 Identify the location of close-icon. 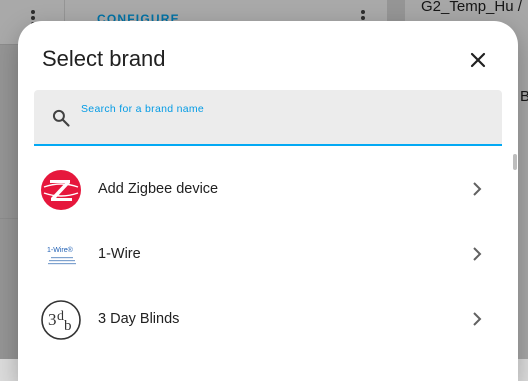
(478, 60).